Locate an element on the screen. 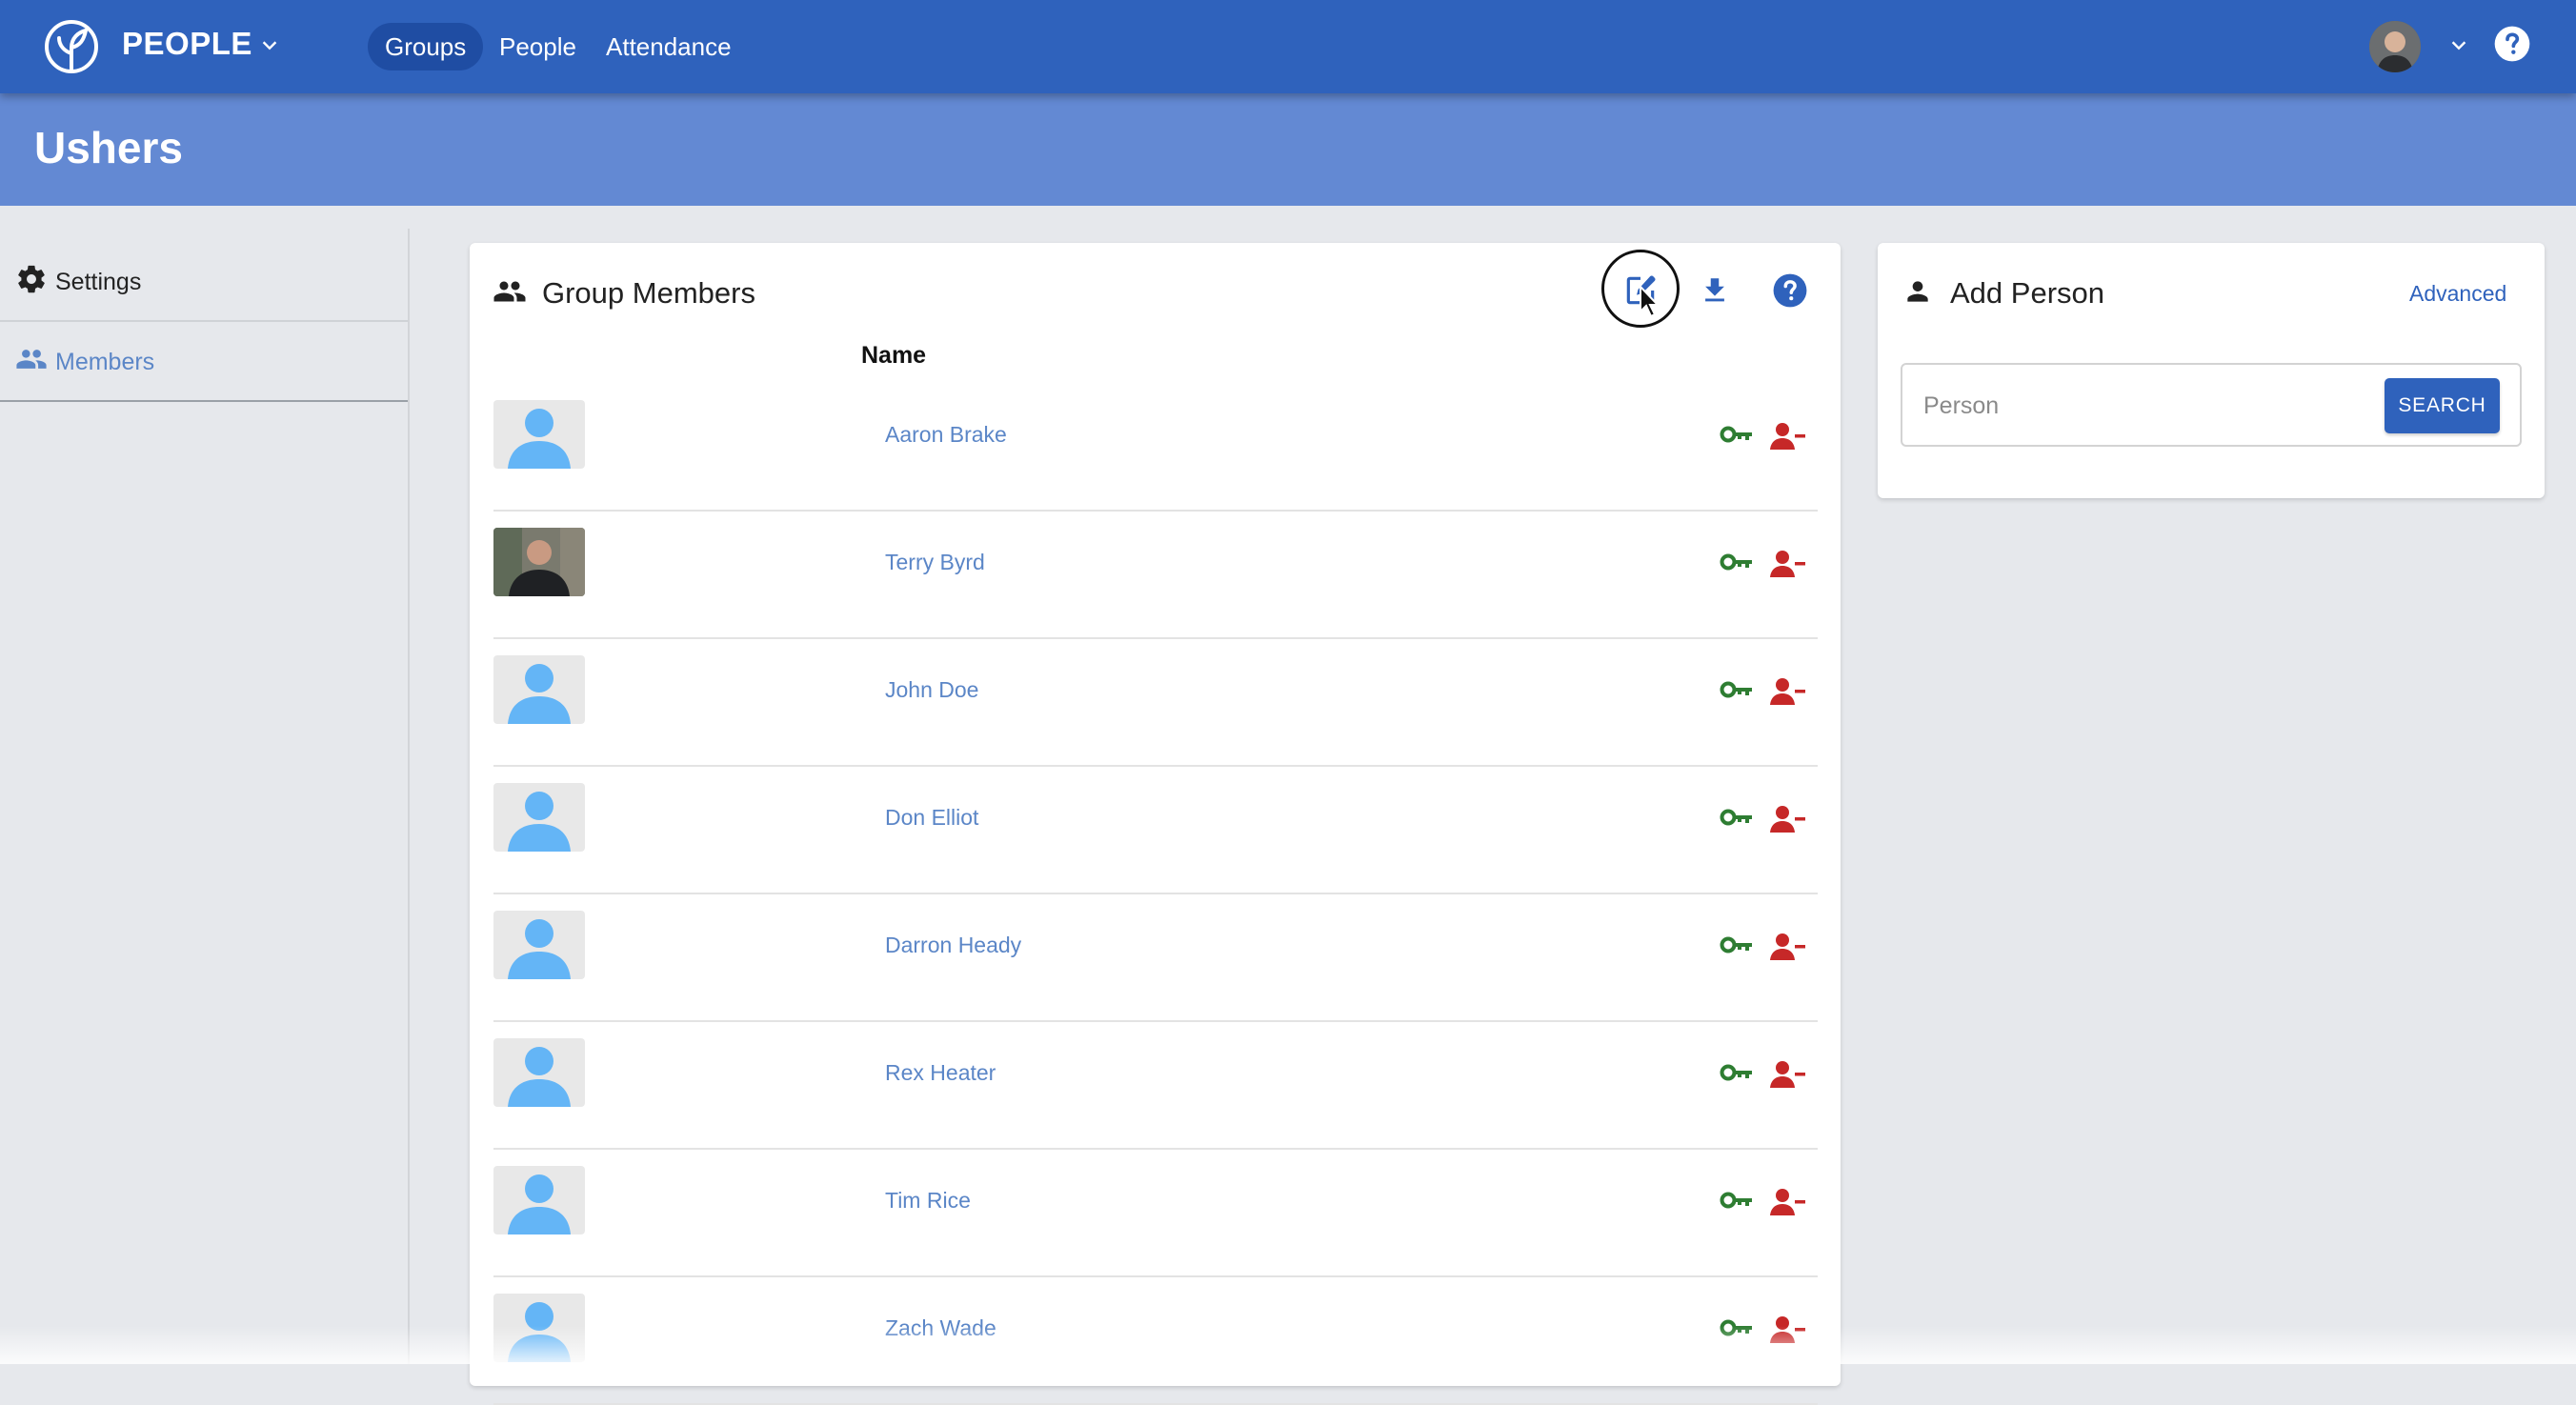 This screenshot has height=1405, width=2576. member-name-link: Zach Wade is located at coordinates (940, 1328).